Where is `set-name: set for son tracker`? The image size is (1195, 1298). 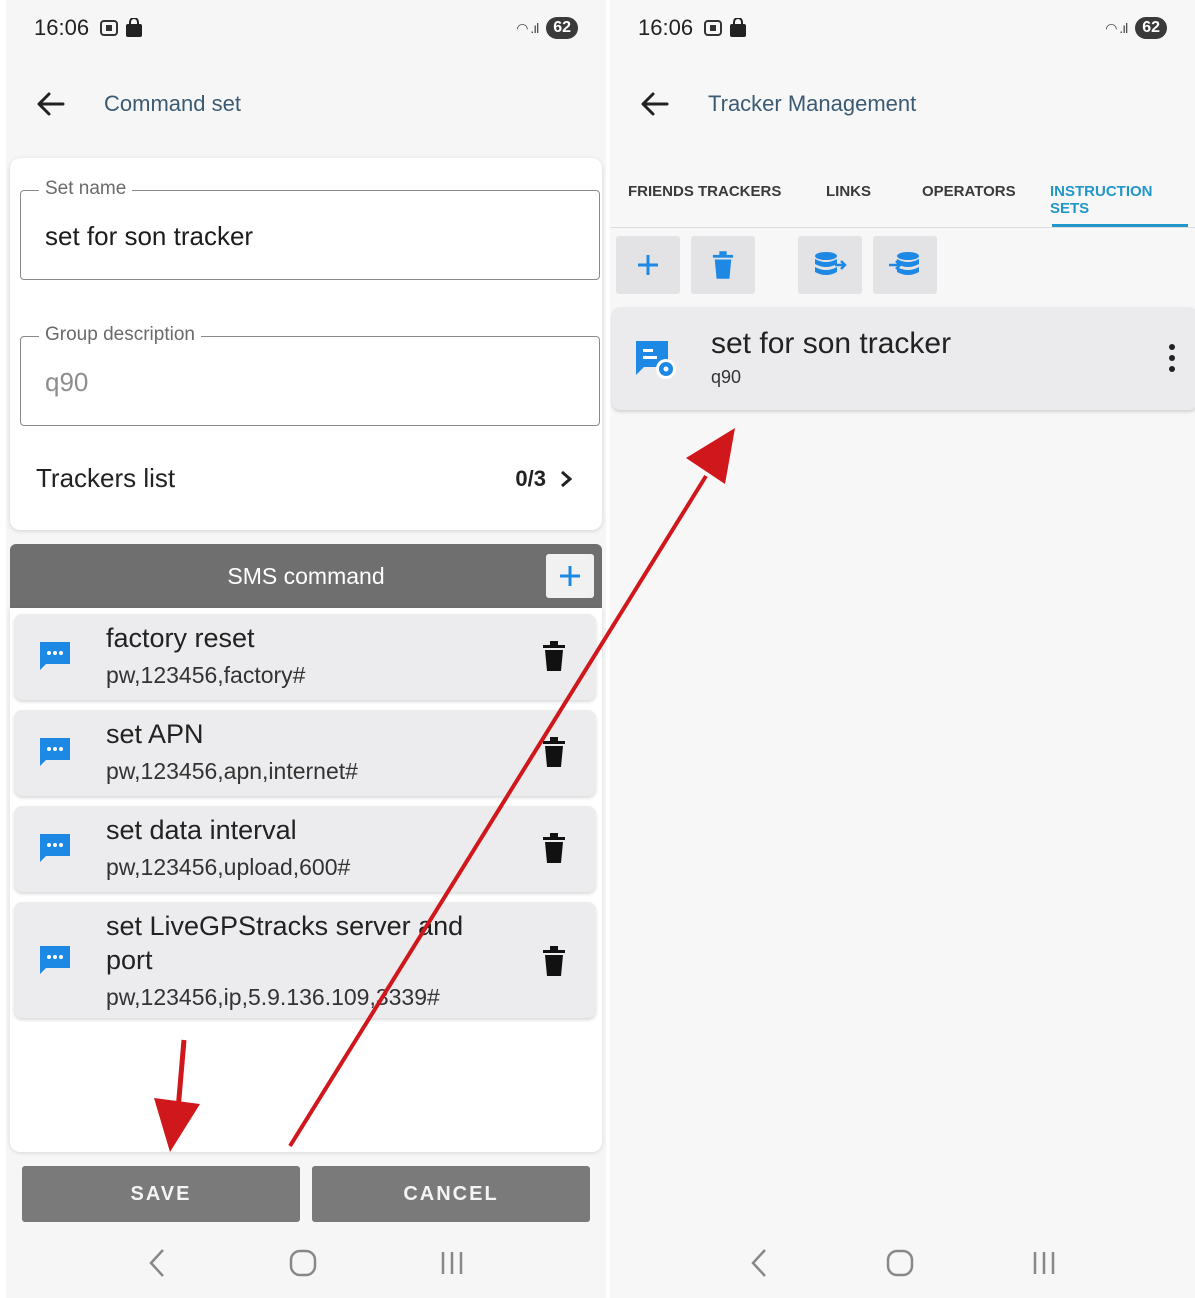 set-name: set for son tracker is located at coordinates (831, 343).